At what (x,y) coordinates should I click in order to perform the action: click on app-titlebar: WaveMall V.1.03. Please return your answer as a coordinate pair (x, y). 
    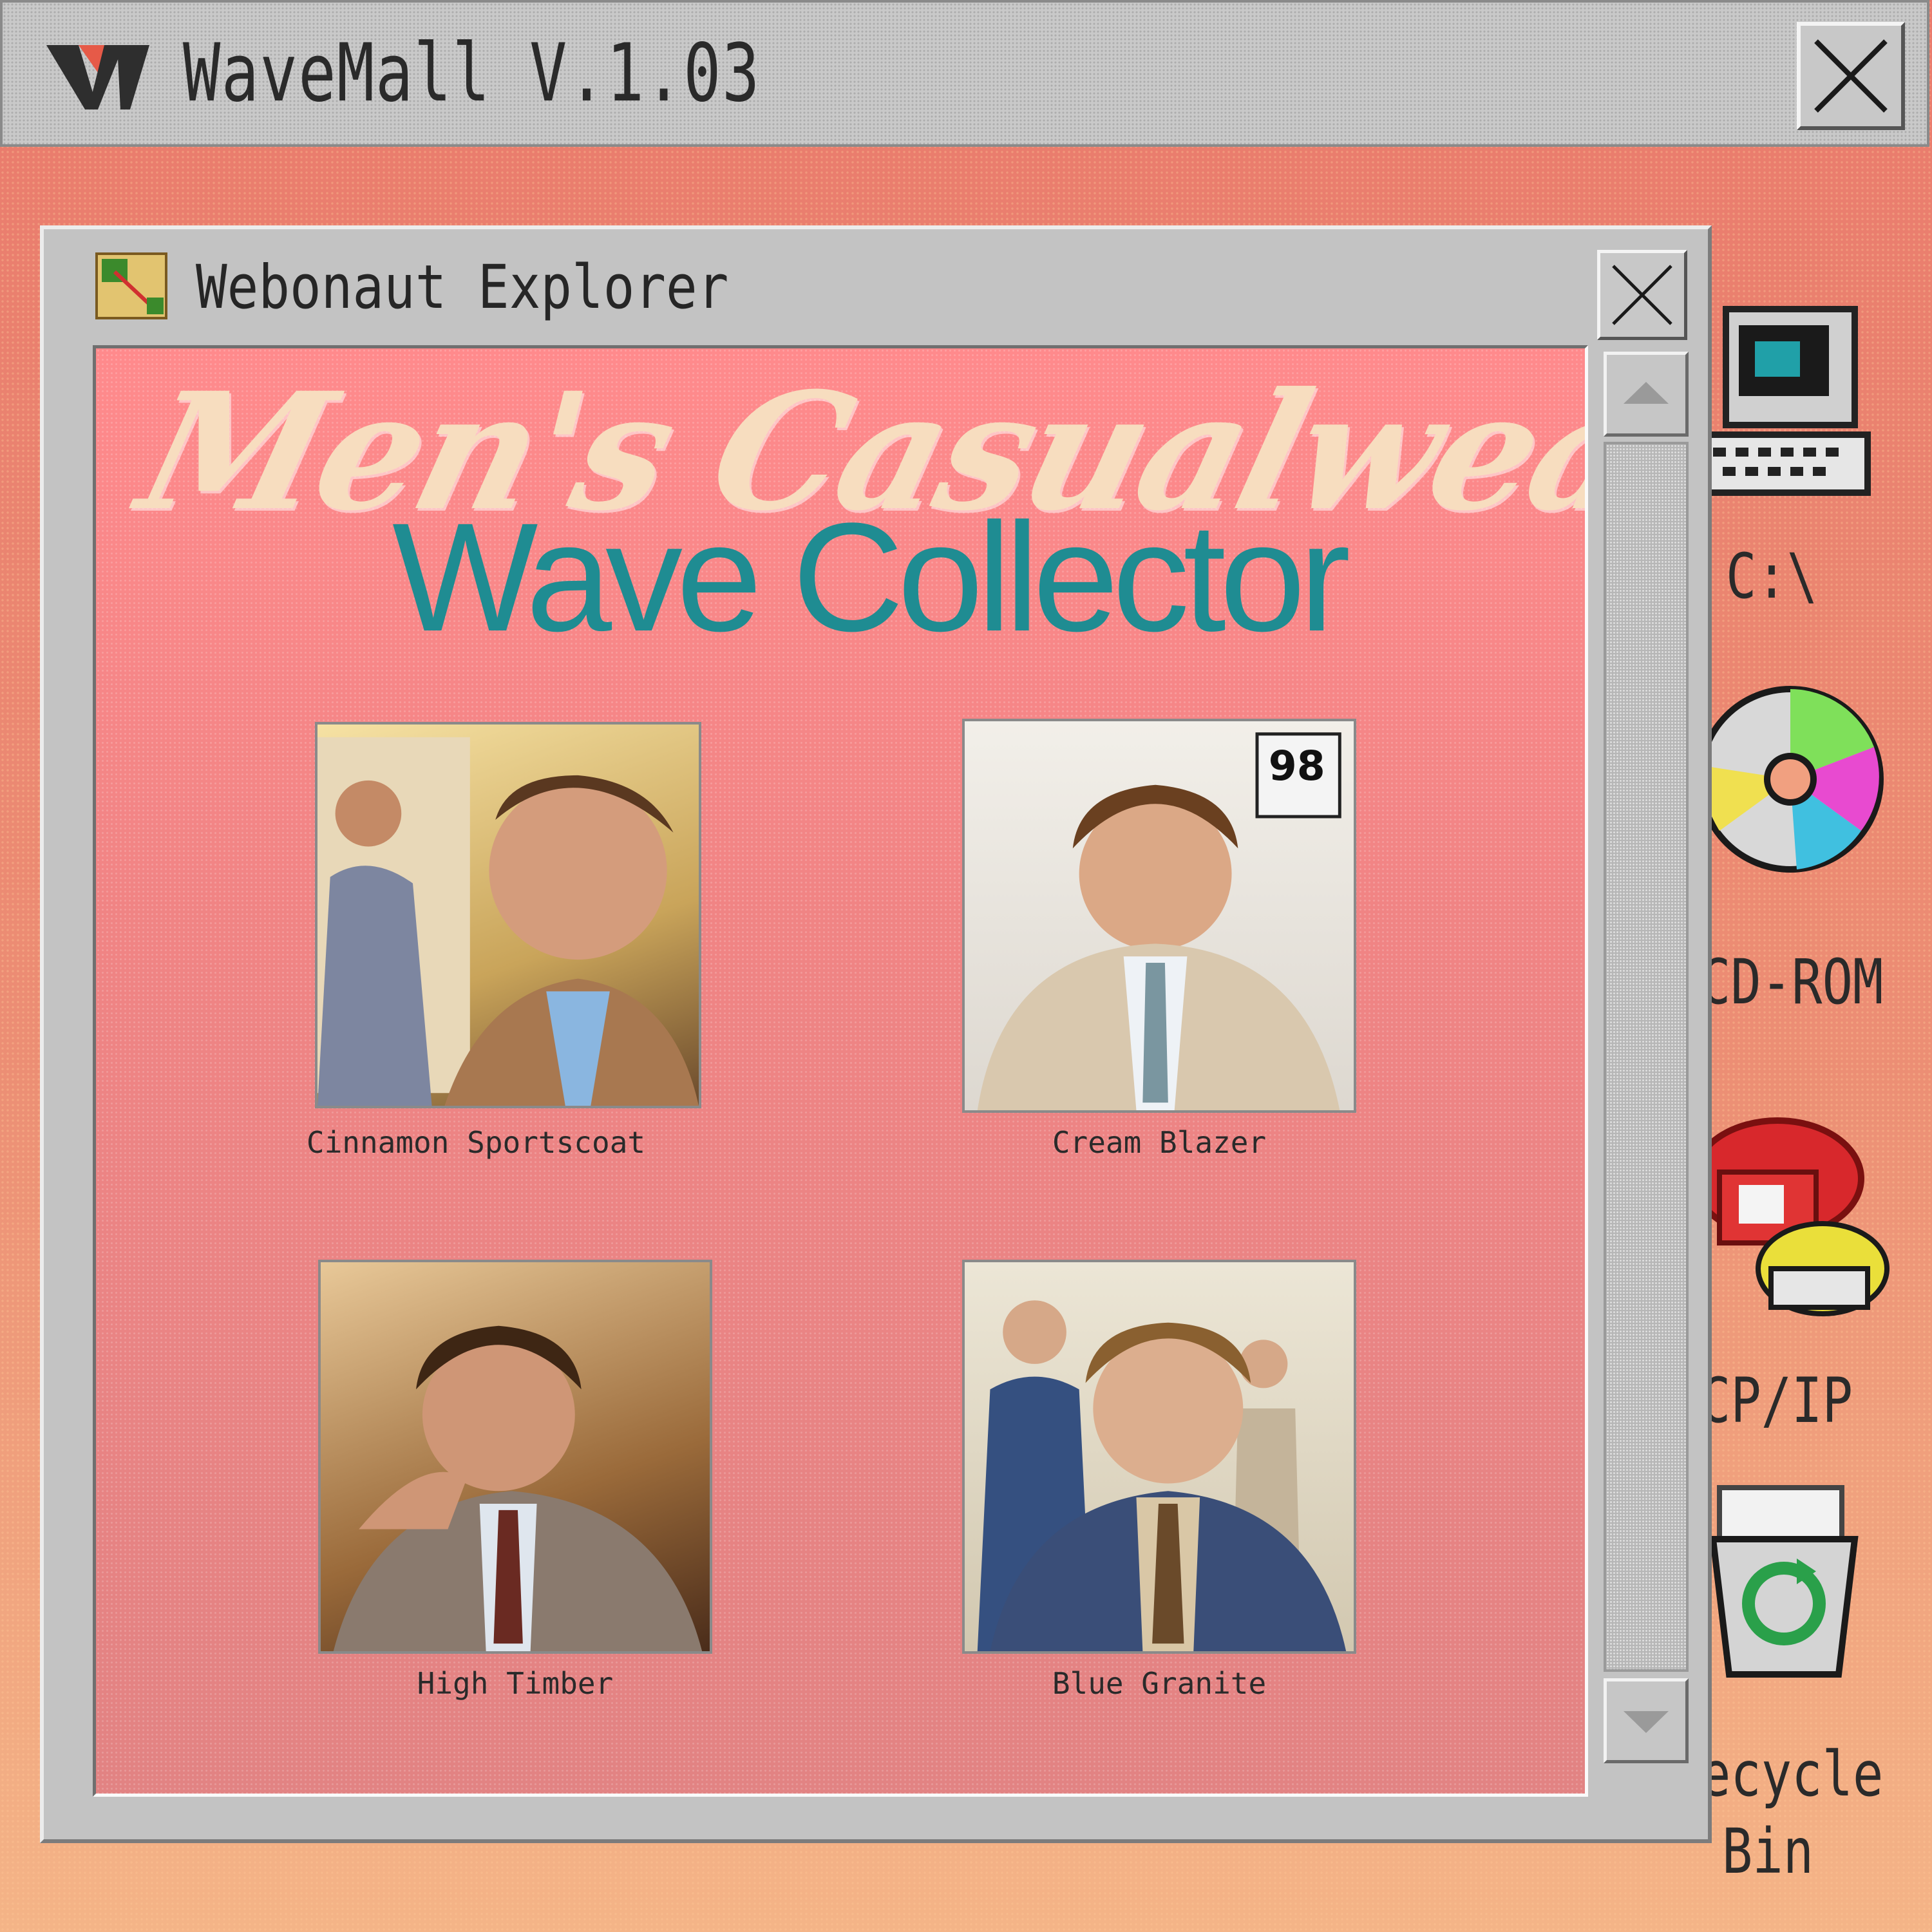
    Looking at the image, I should click on (965, 73).